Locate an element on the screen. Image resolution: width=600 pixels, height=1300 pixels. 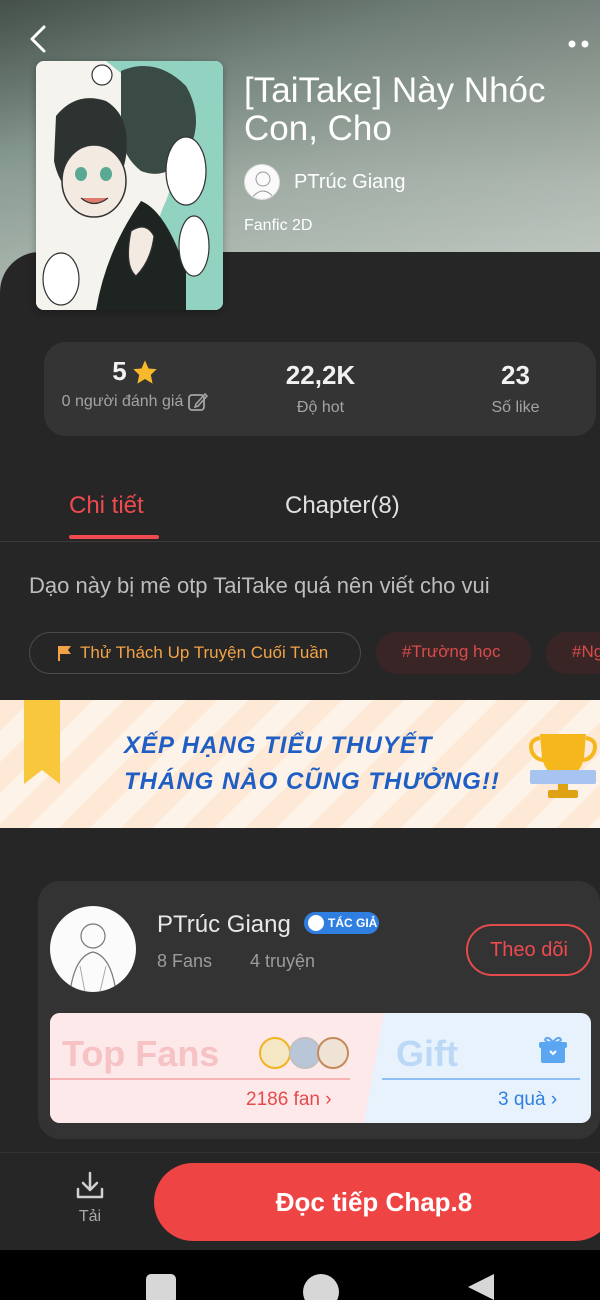
author-badge-label: TÁC GIẢ is located at coordinates (353, 923).